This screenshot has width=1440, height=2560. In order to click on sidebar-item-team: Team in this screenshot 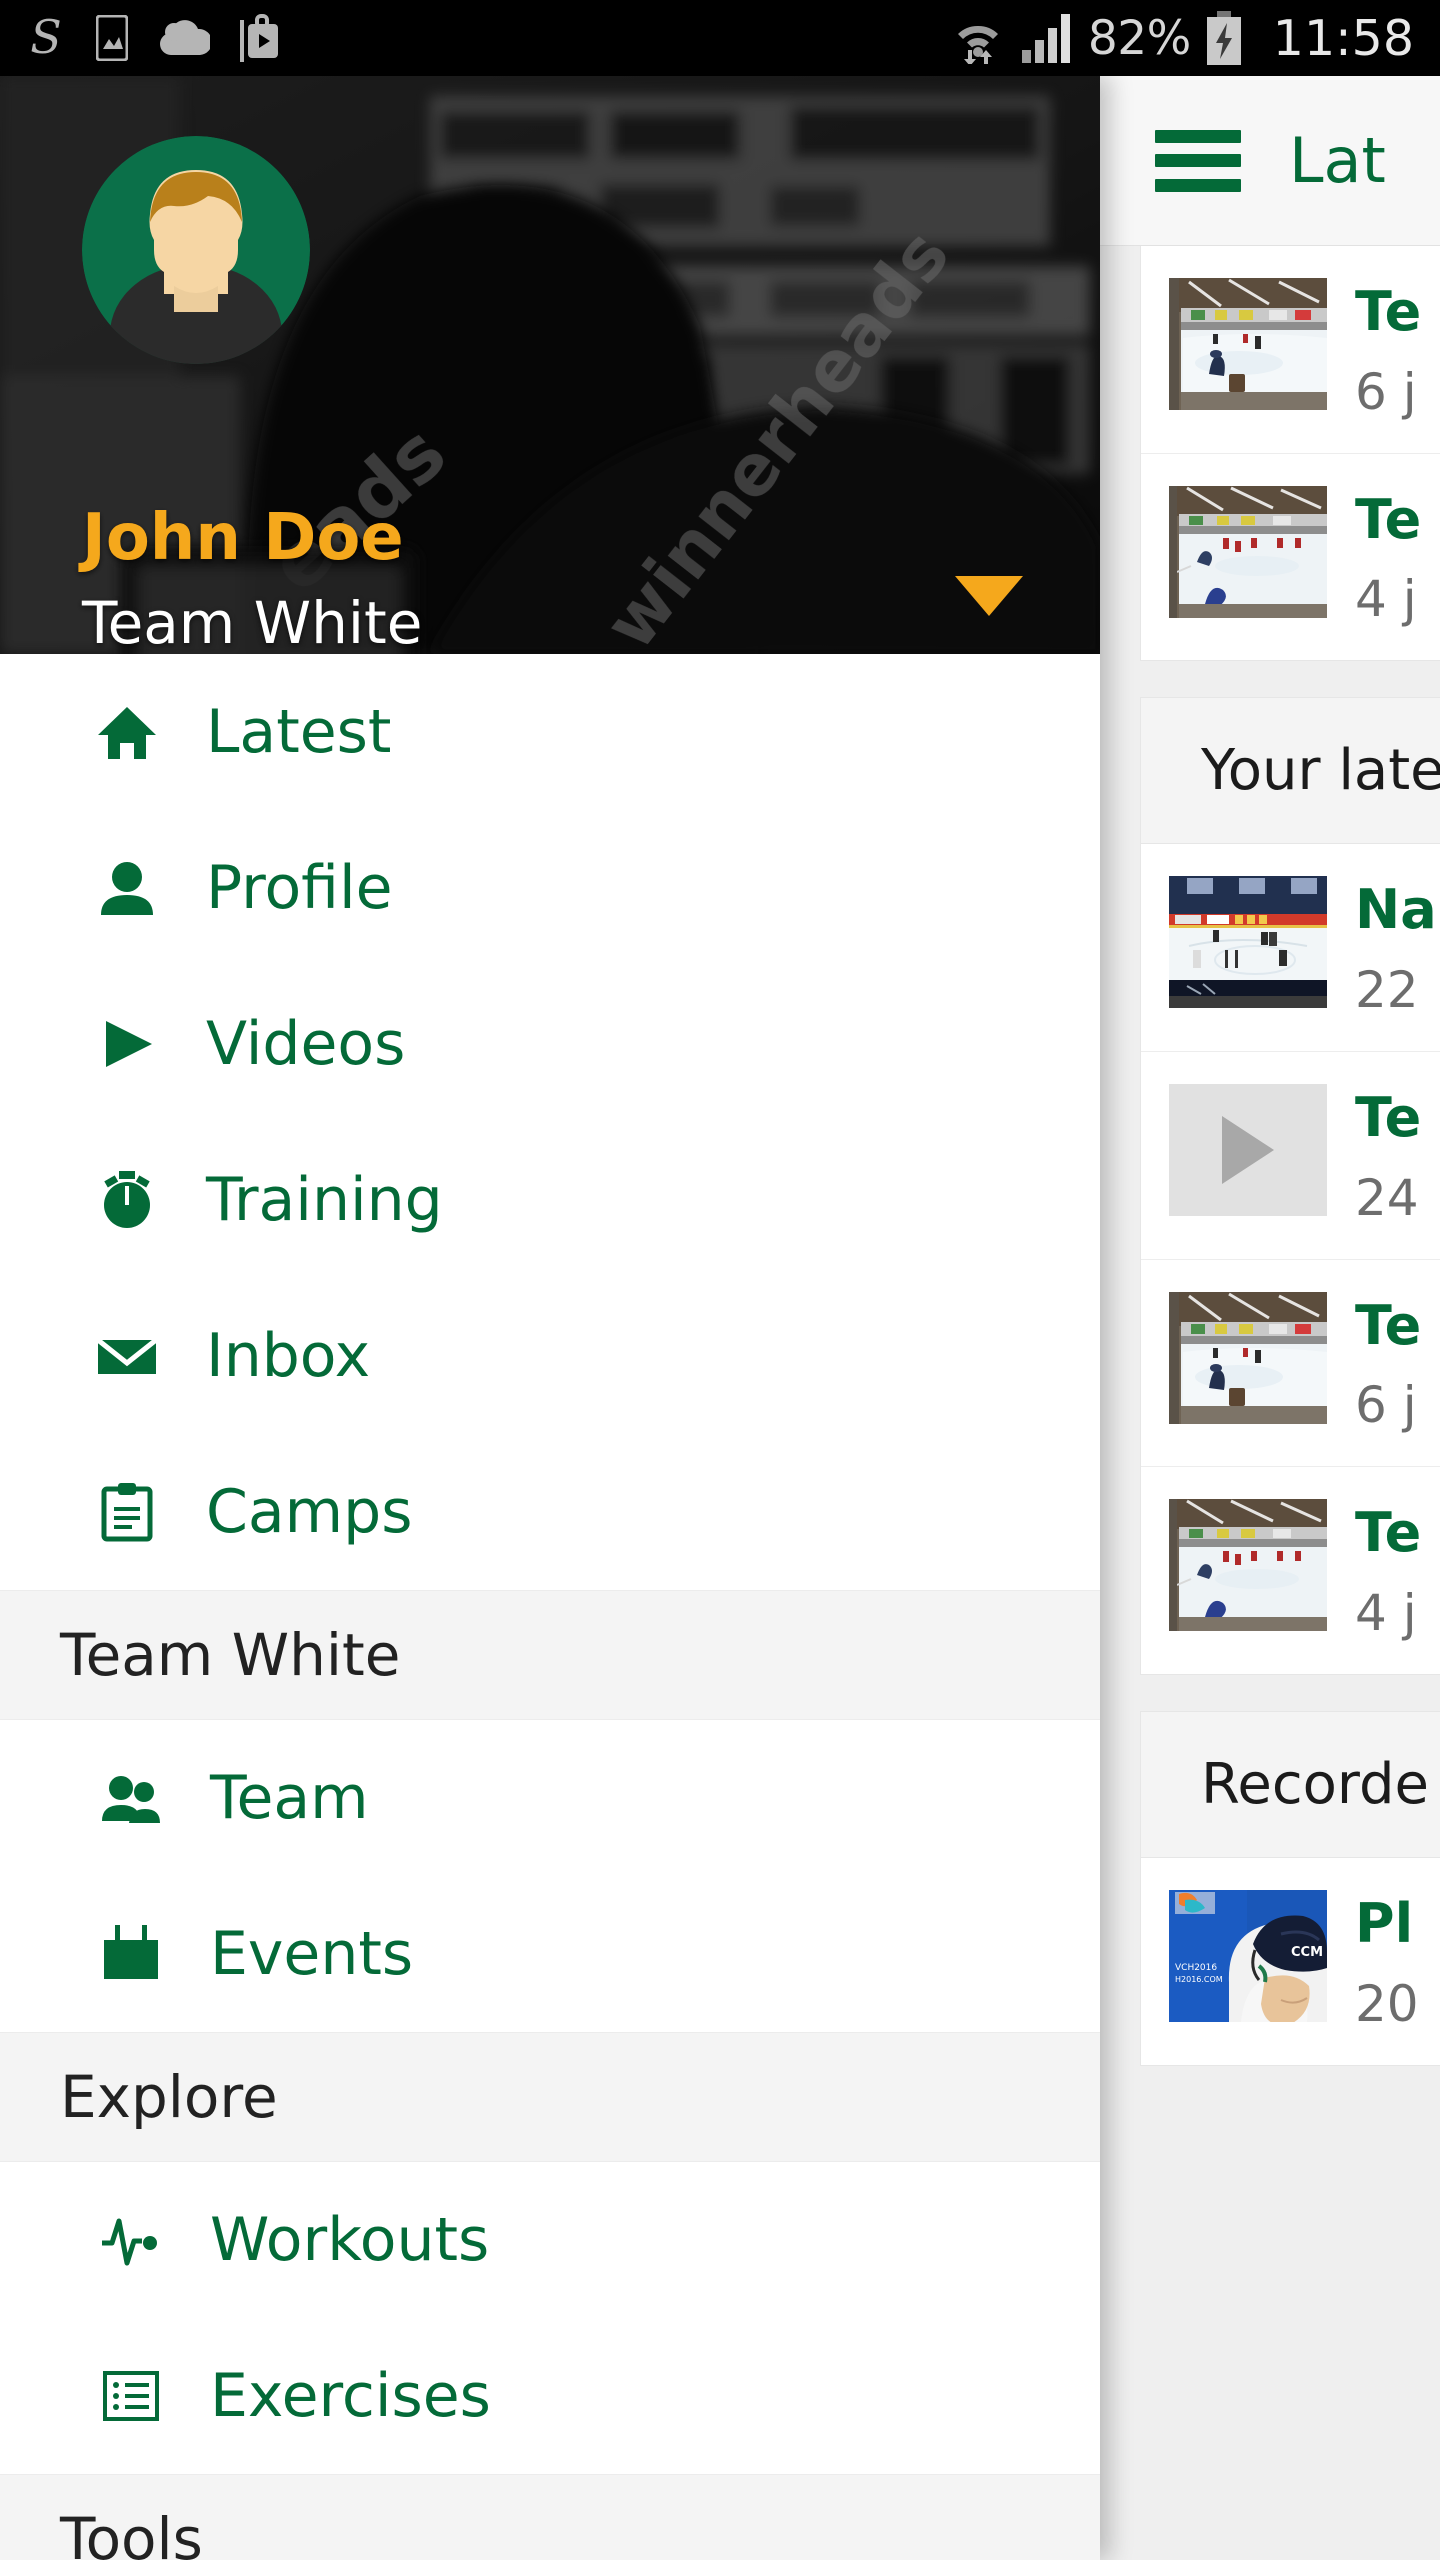, I will do `click(550, 1798)`.